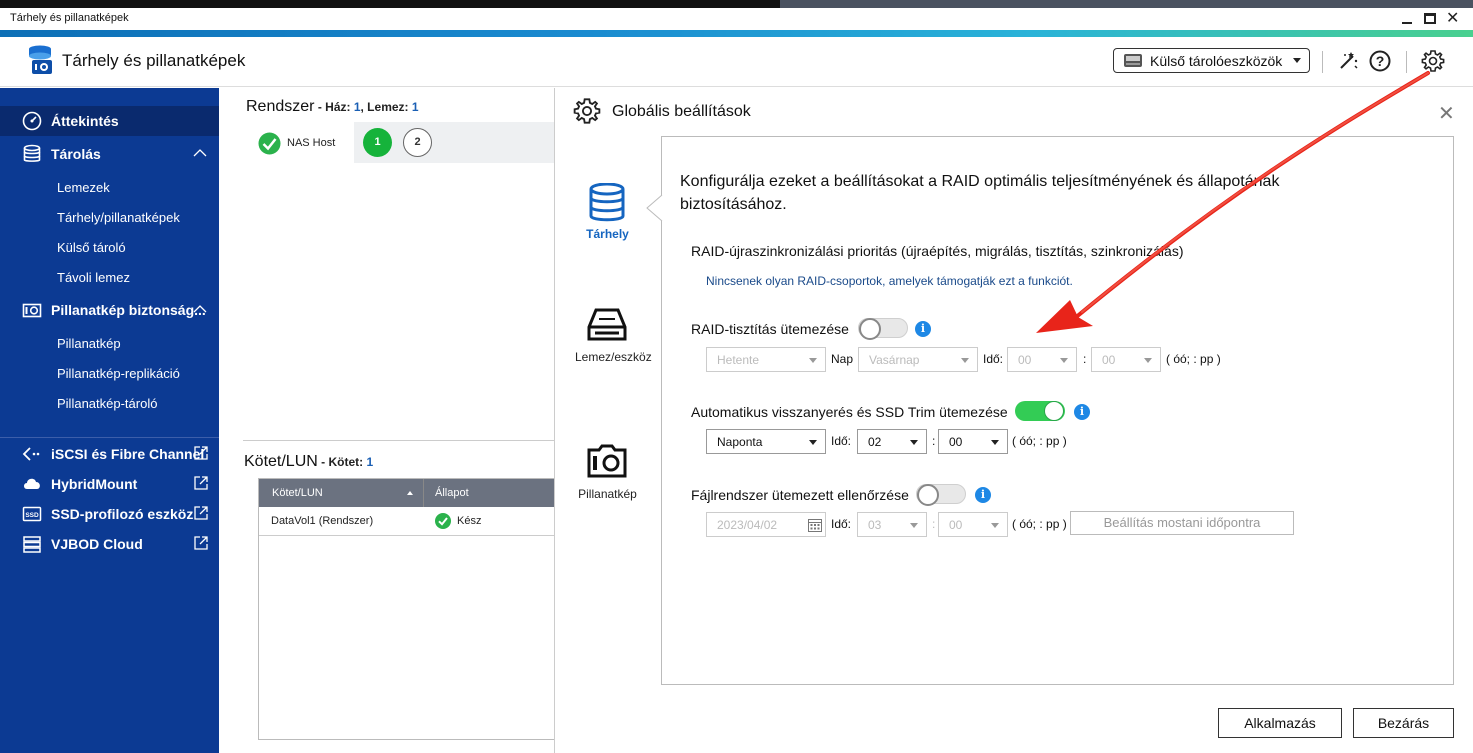  What do you see at coordinates (607, 494) in the screenshot?
I see `tab-snapshot-label: Pillanatkép` at bounding box center [607, 494].